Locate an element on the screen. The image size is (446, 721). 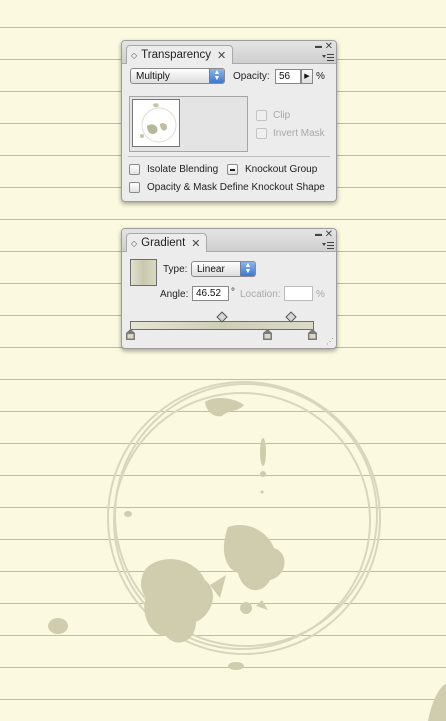
blend-mode-select: Multiply ▲ ▼ is located at coordinates (177, 76).